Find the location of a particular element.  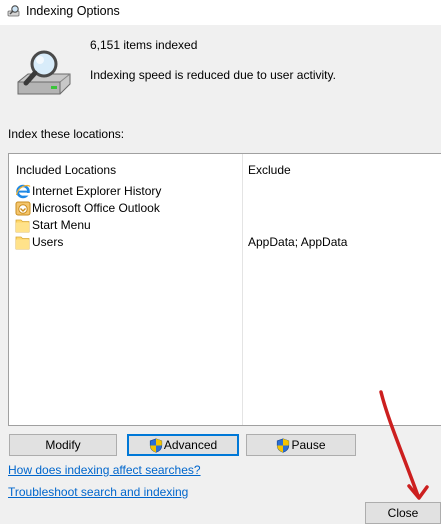

column-header-included: Included Locations is located at coordinates (66, 170).